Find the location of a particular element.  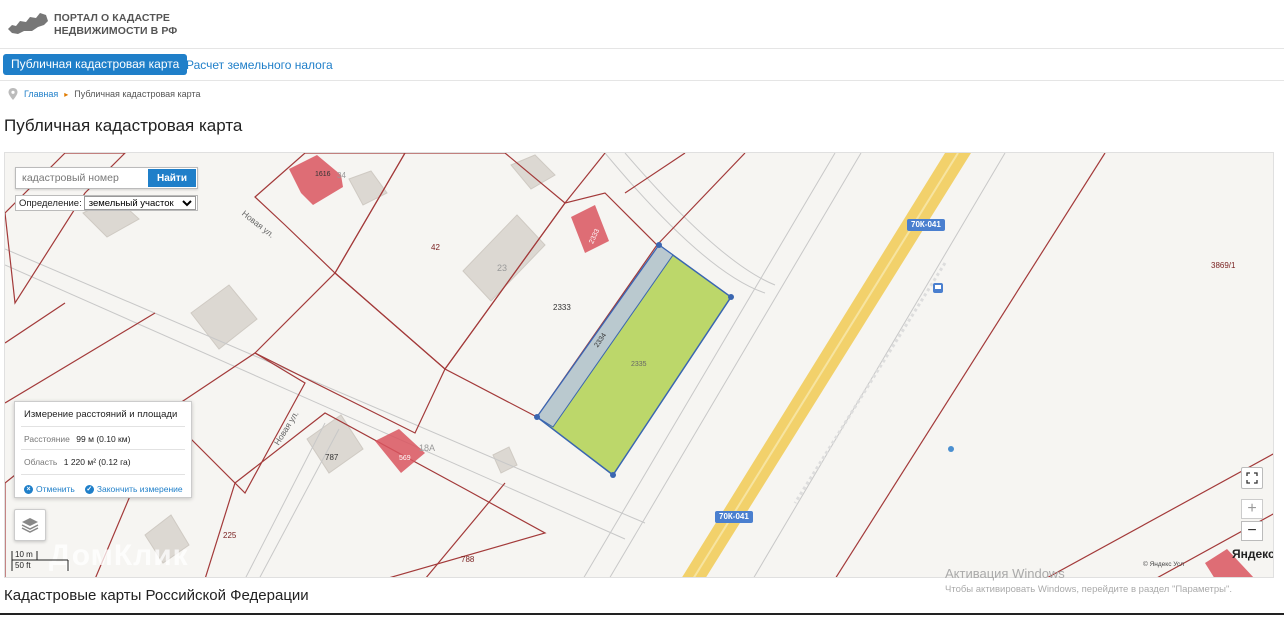

definition-control: Определение: земельный участок is located at coordinates (106, 203).